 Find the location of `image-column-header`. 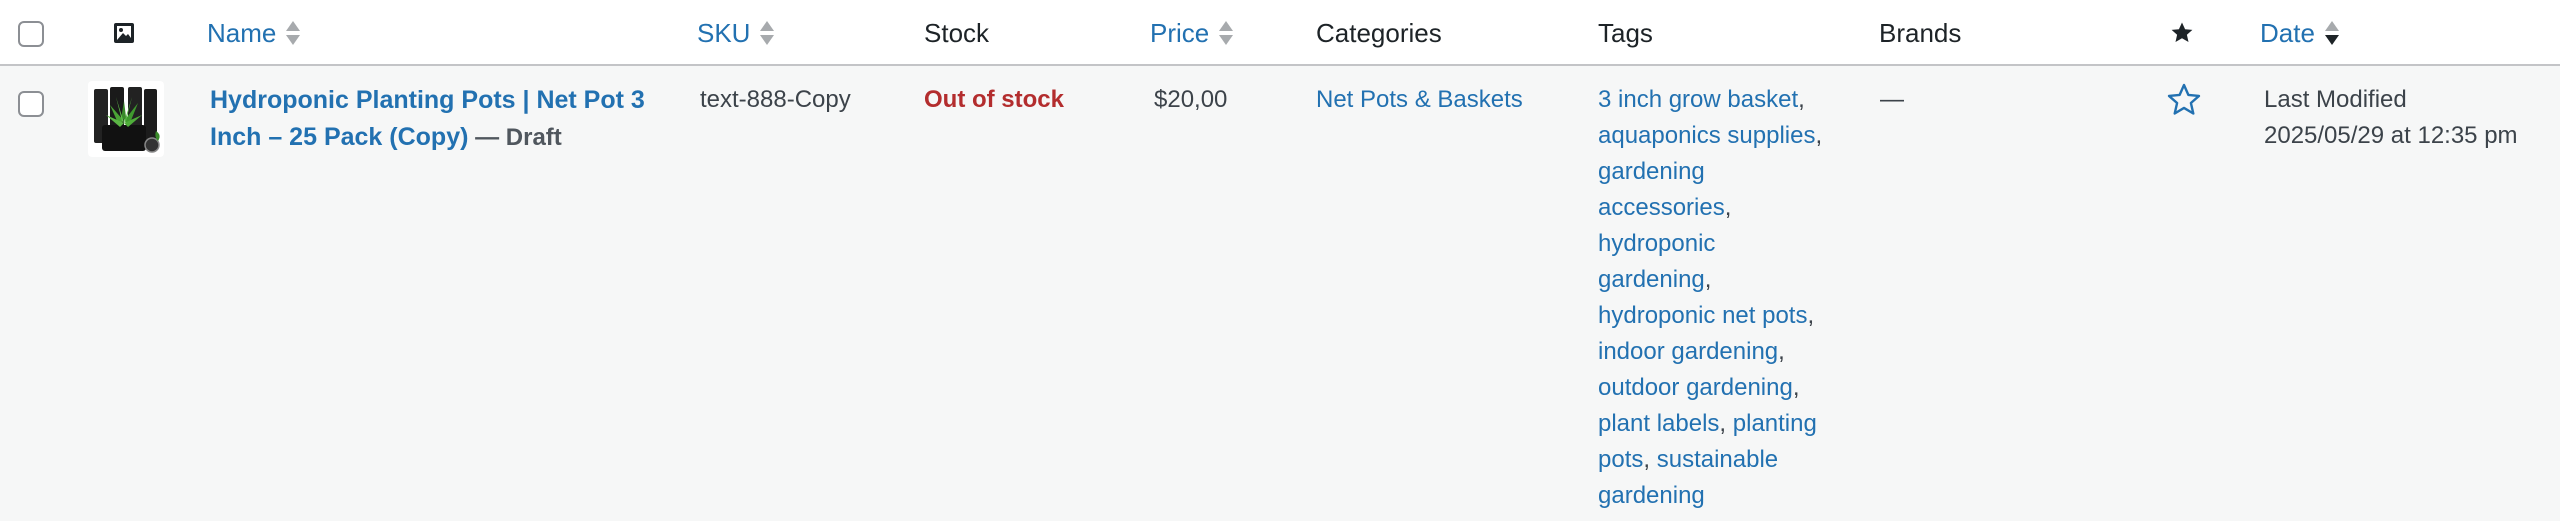

image-column-header is located at coordinates (124, 33).